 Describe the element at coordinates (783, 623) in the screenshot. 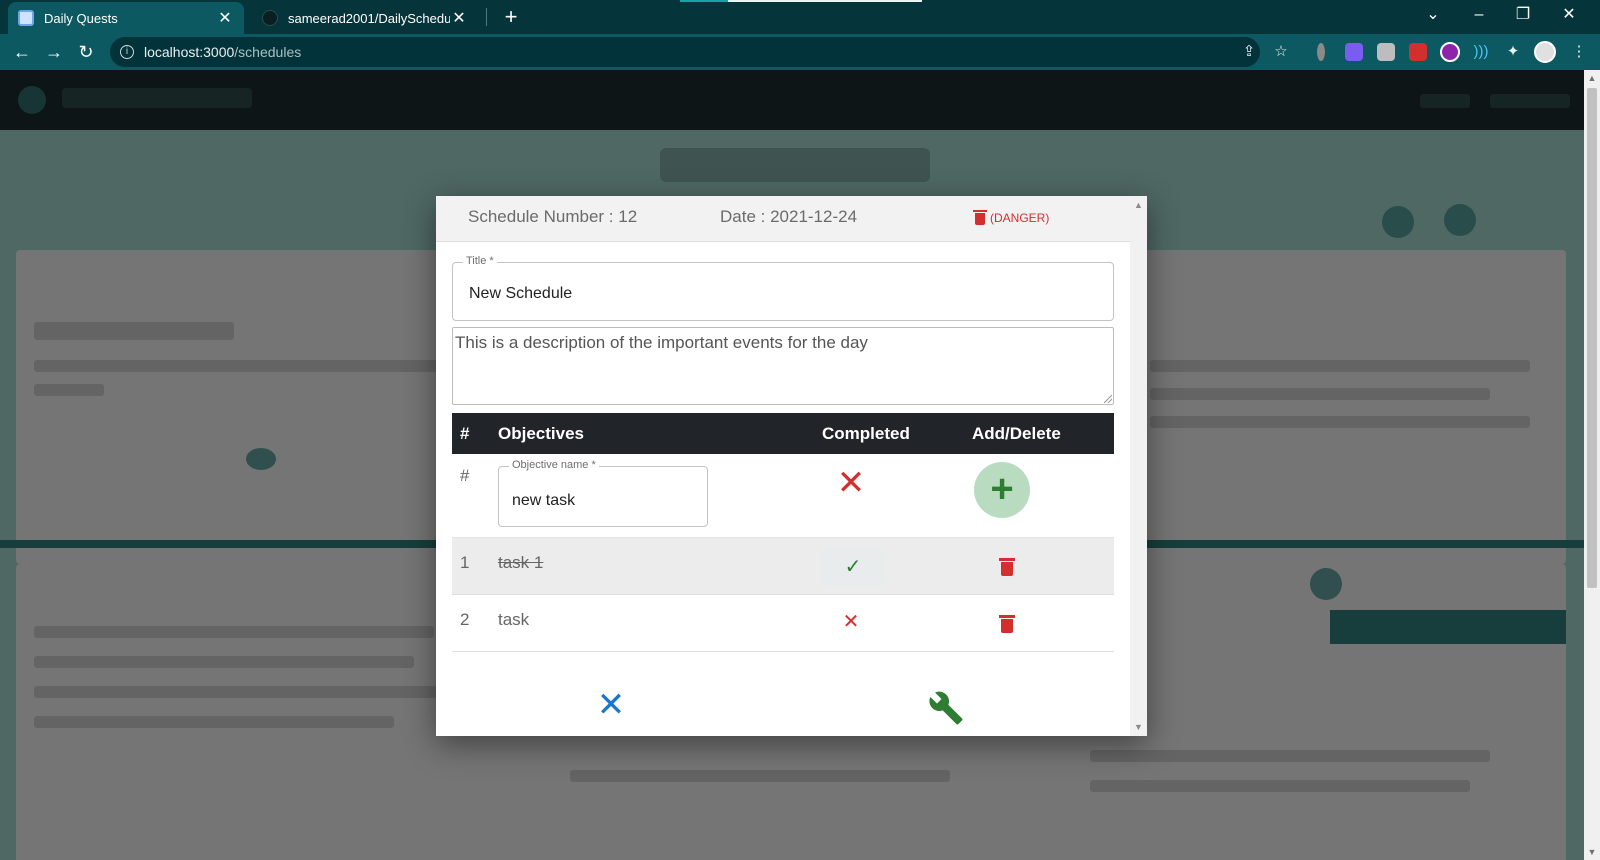

I see `objective-row: 2 task ✕` at that location.